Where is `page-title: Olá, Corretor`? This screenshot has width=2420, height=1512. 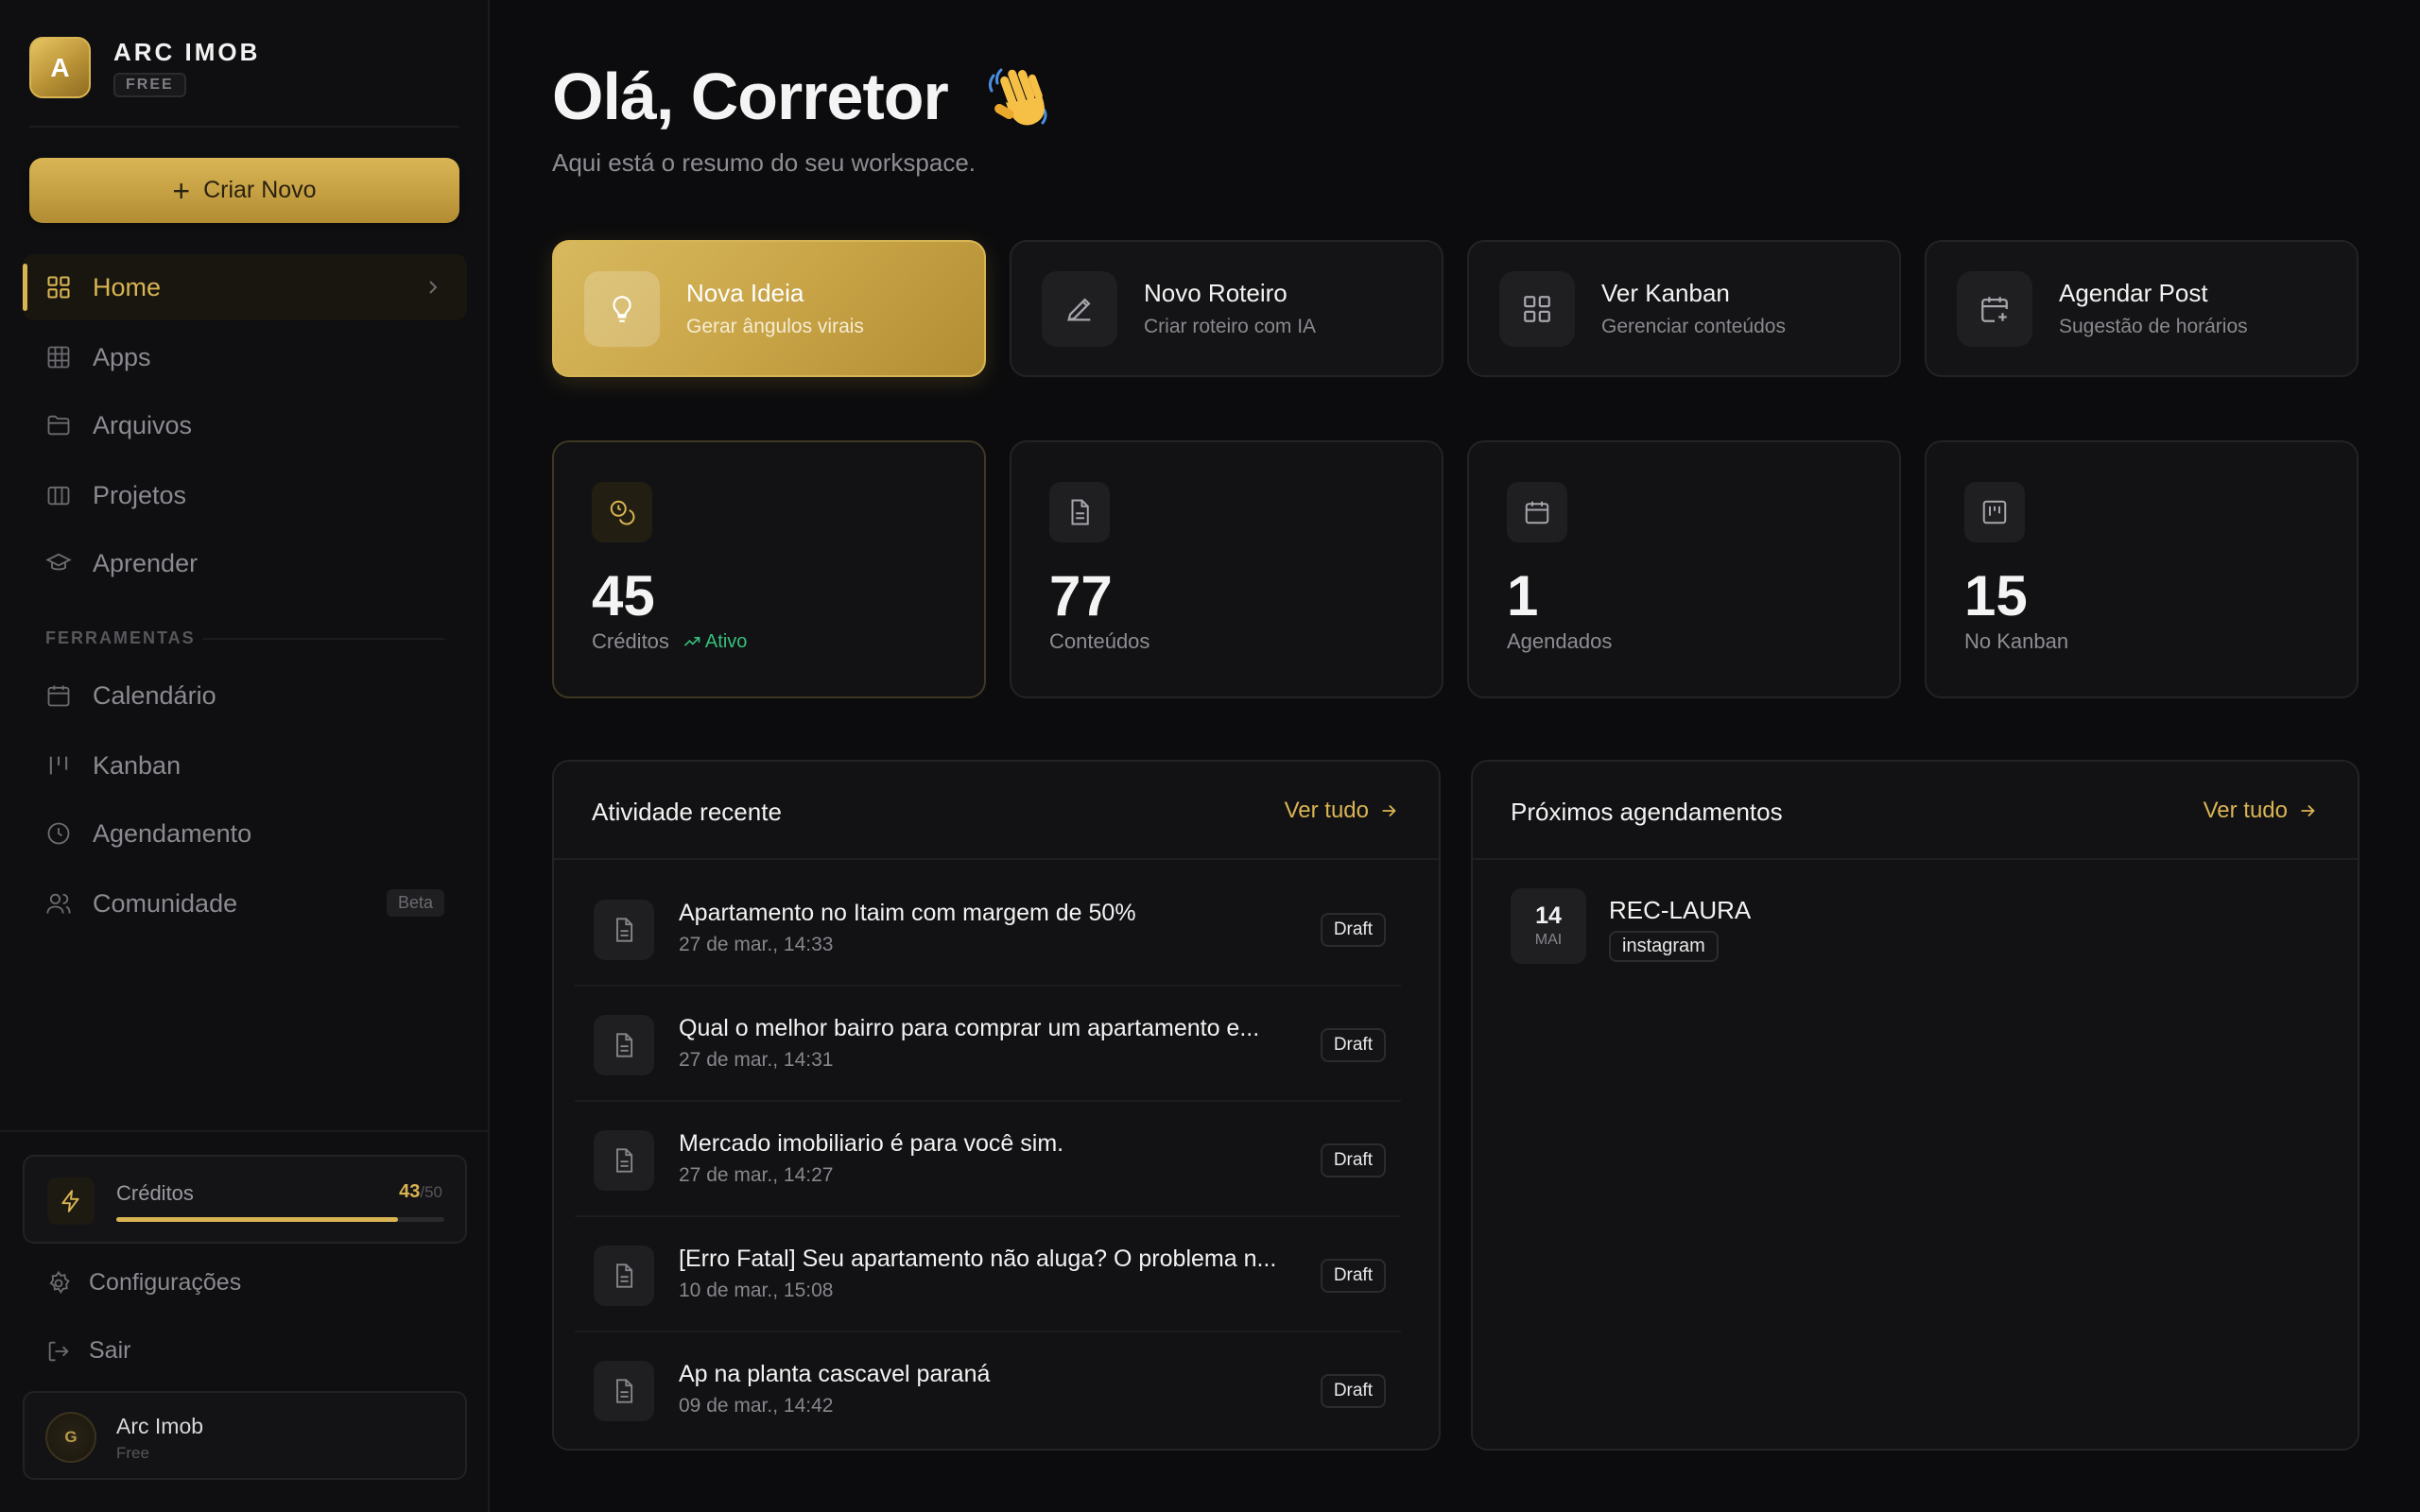
page-title: Olá, Corretor is located at coordinates (750, 96).